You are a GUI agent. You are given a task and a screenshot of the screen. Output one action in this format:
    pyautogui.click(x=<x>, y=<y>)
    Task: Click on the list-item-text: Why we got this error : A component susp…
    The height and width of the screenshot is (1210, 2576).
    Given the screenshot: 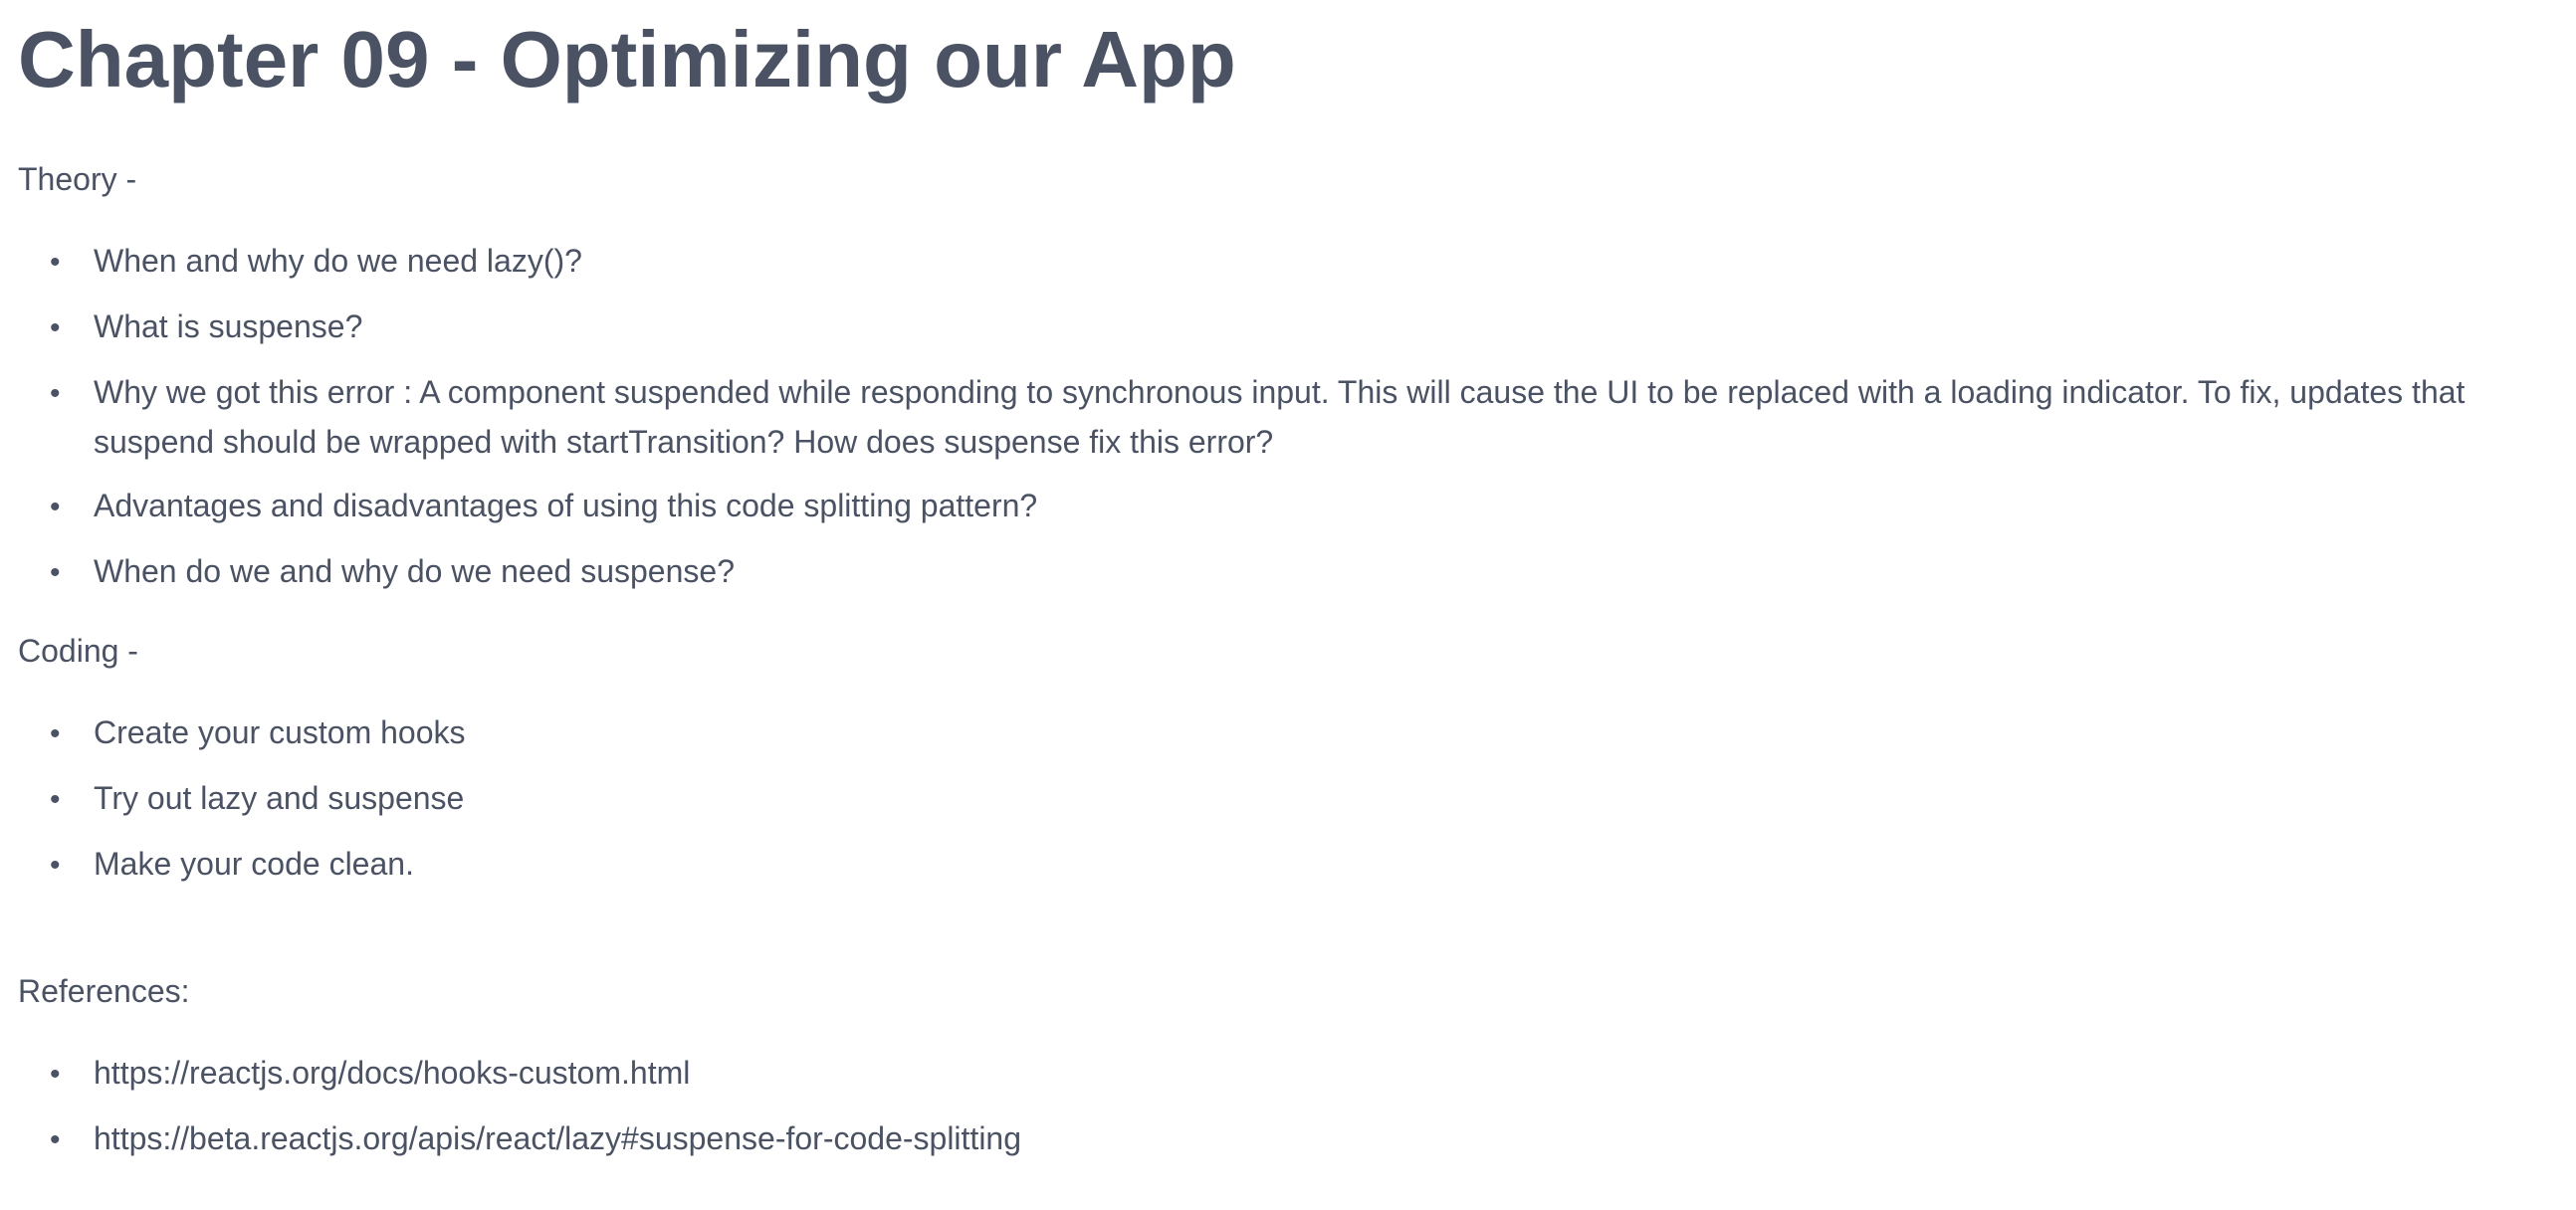 What is the action you would take?
    pyautogui.click(x=1280, y=417)
    